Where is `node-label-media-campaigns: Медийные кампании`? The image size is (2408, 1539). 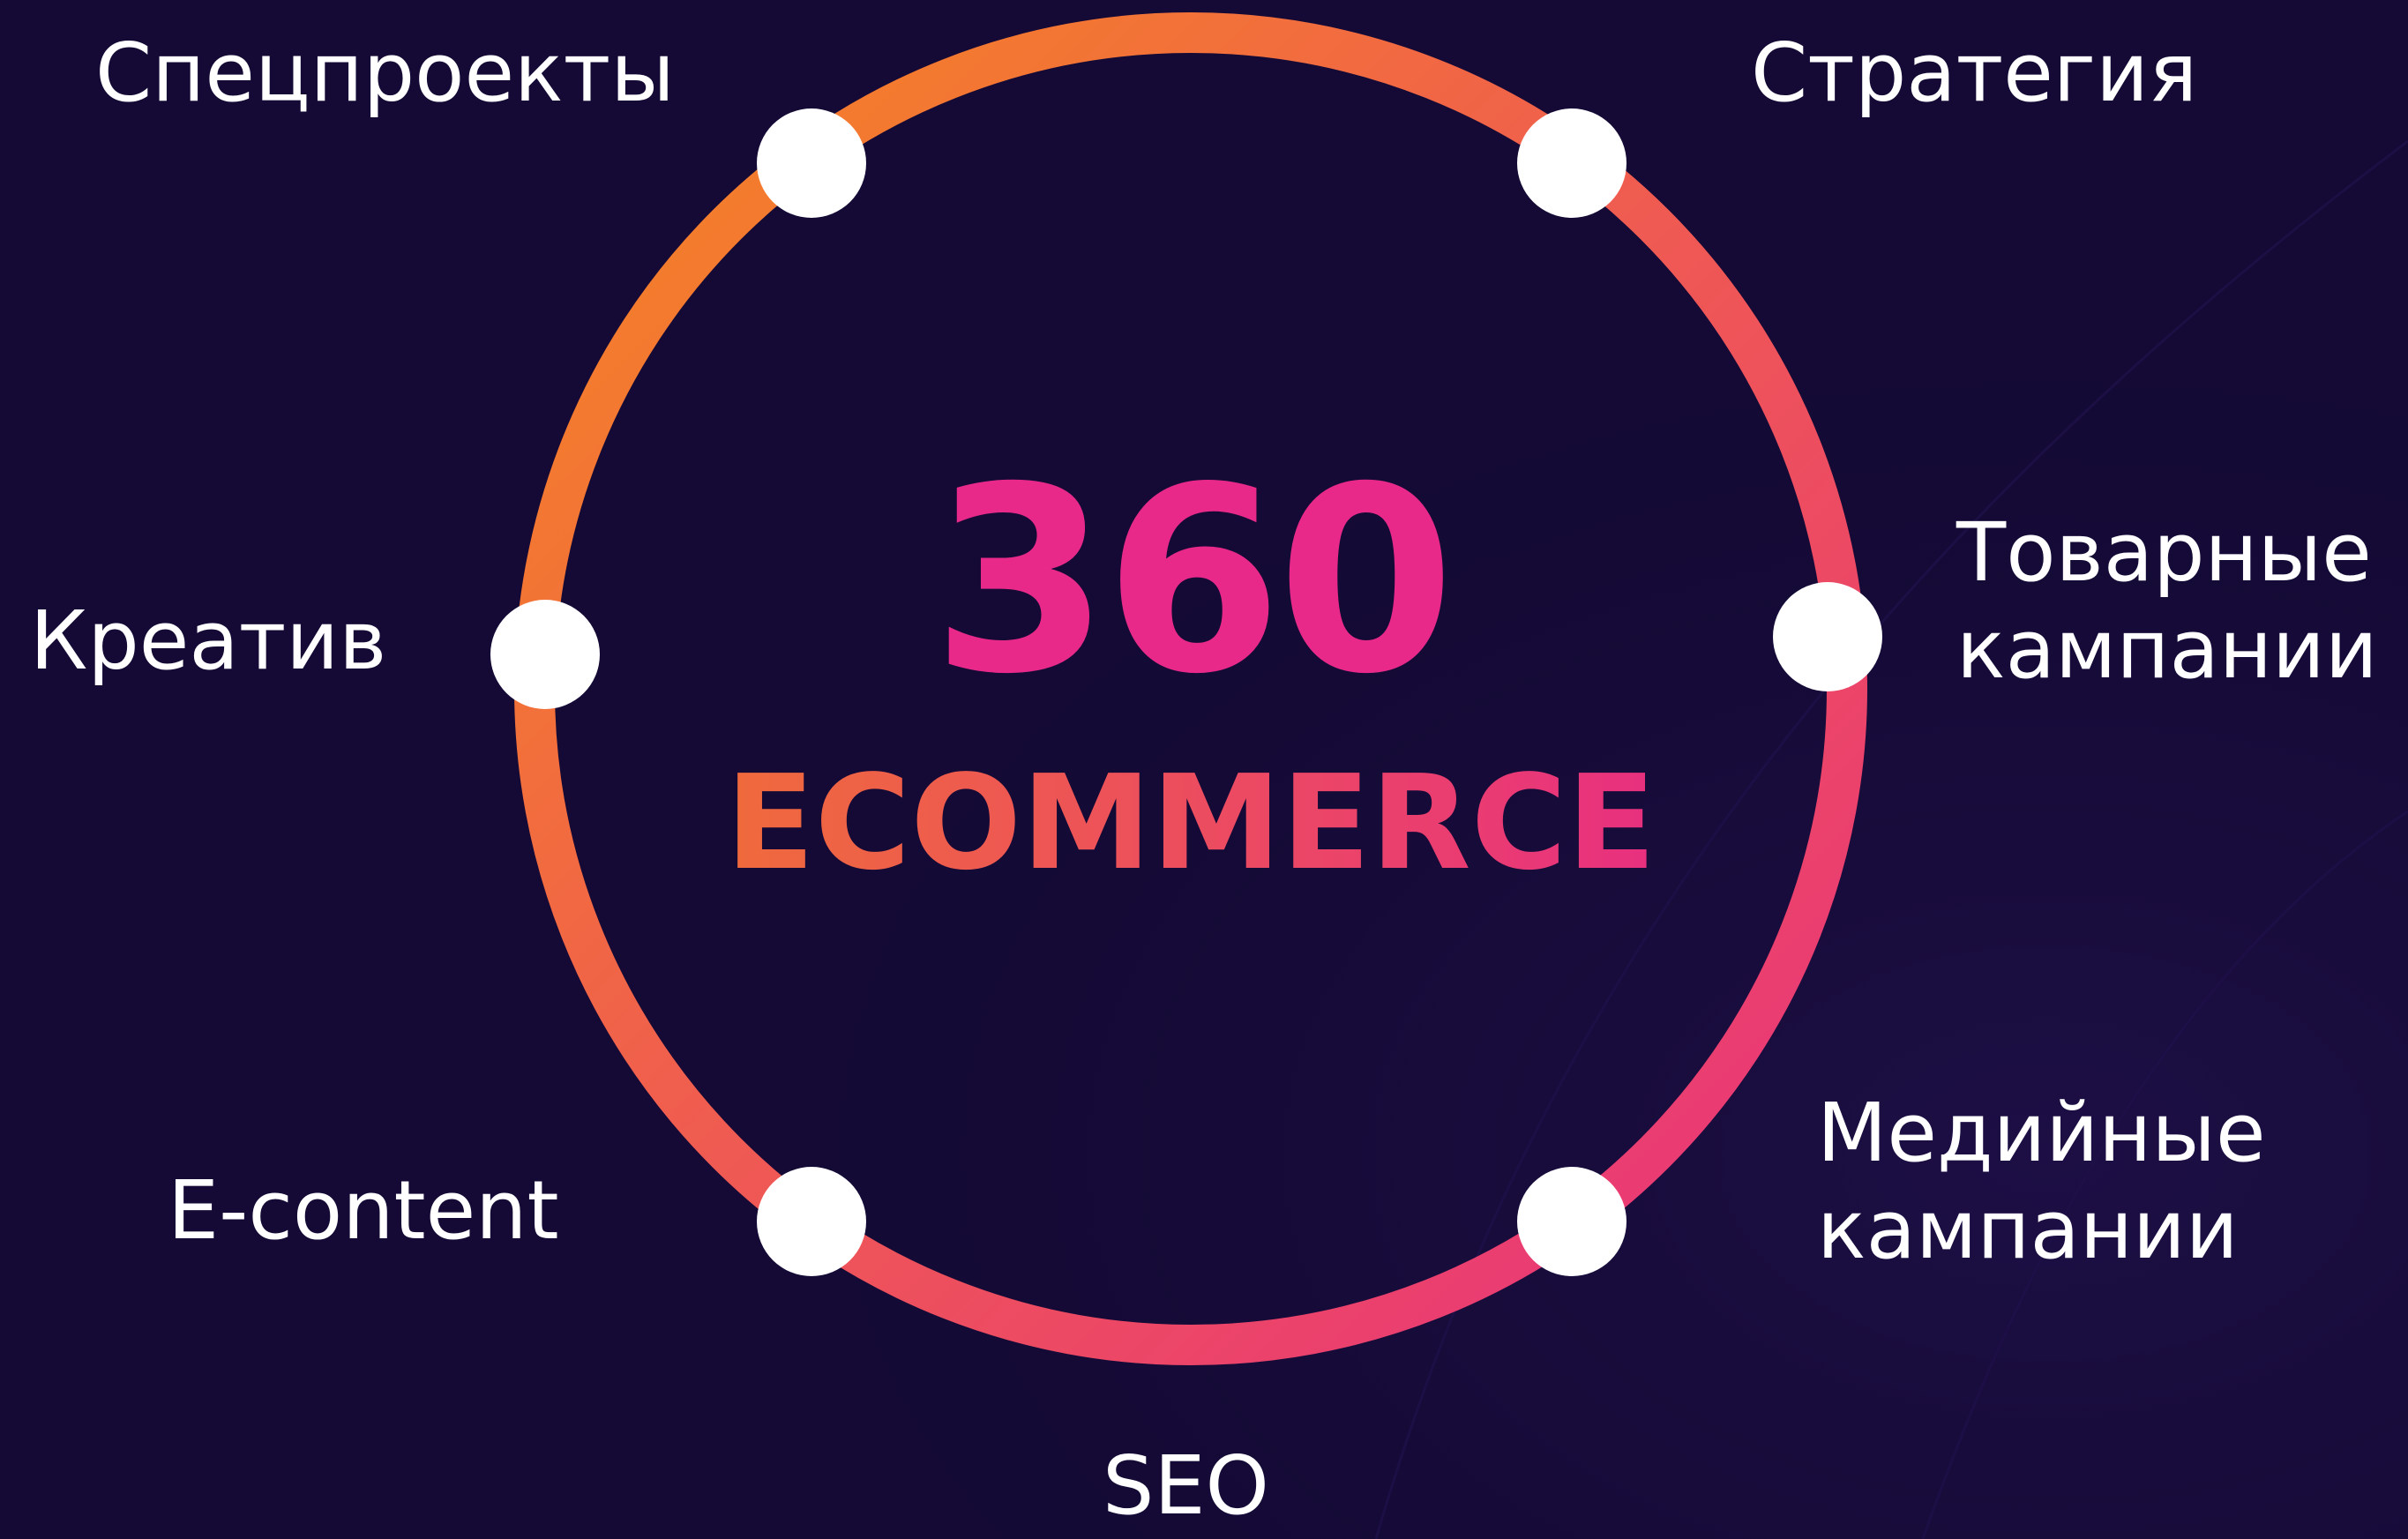
node-label-media-campaigns: Медийные кампании is located at coordinates (2042, 1181).